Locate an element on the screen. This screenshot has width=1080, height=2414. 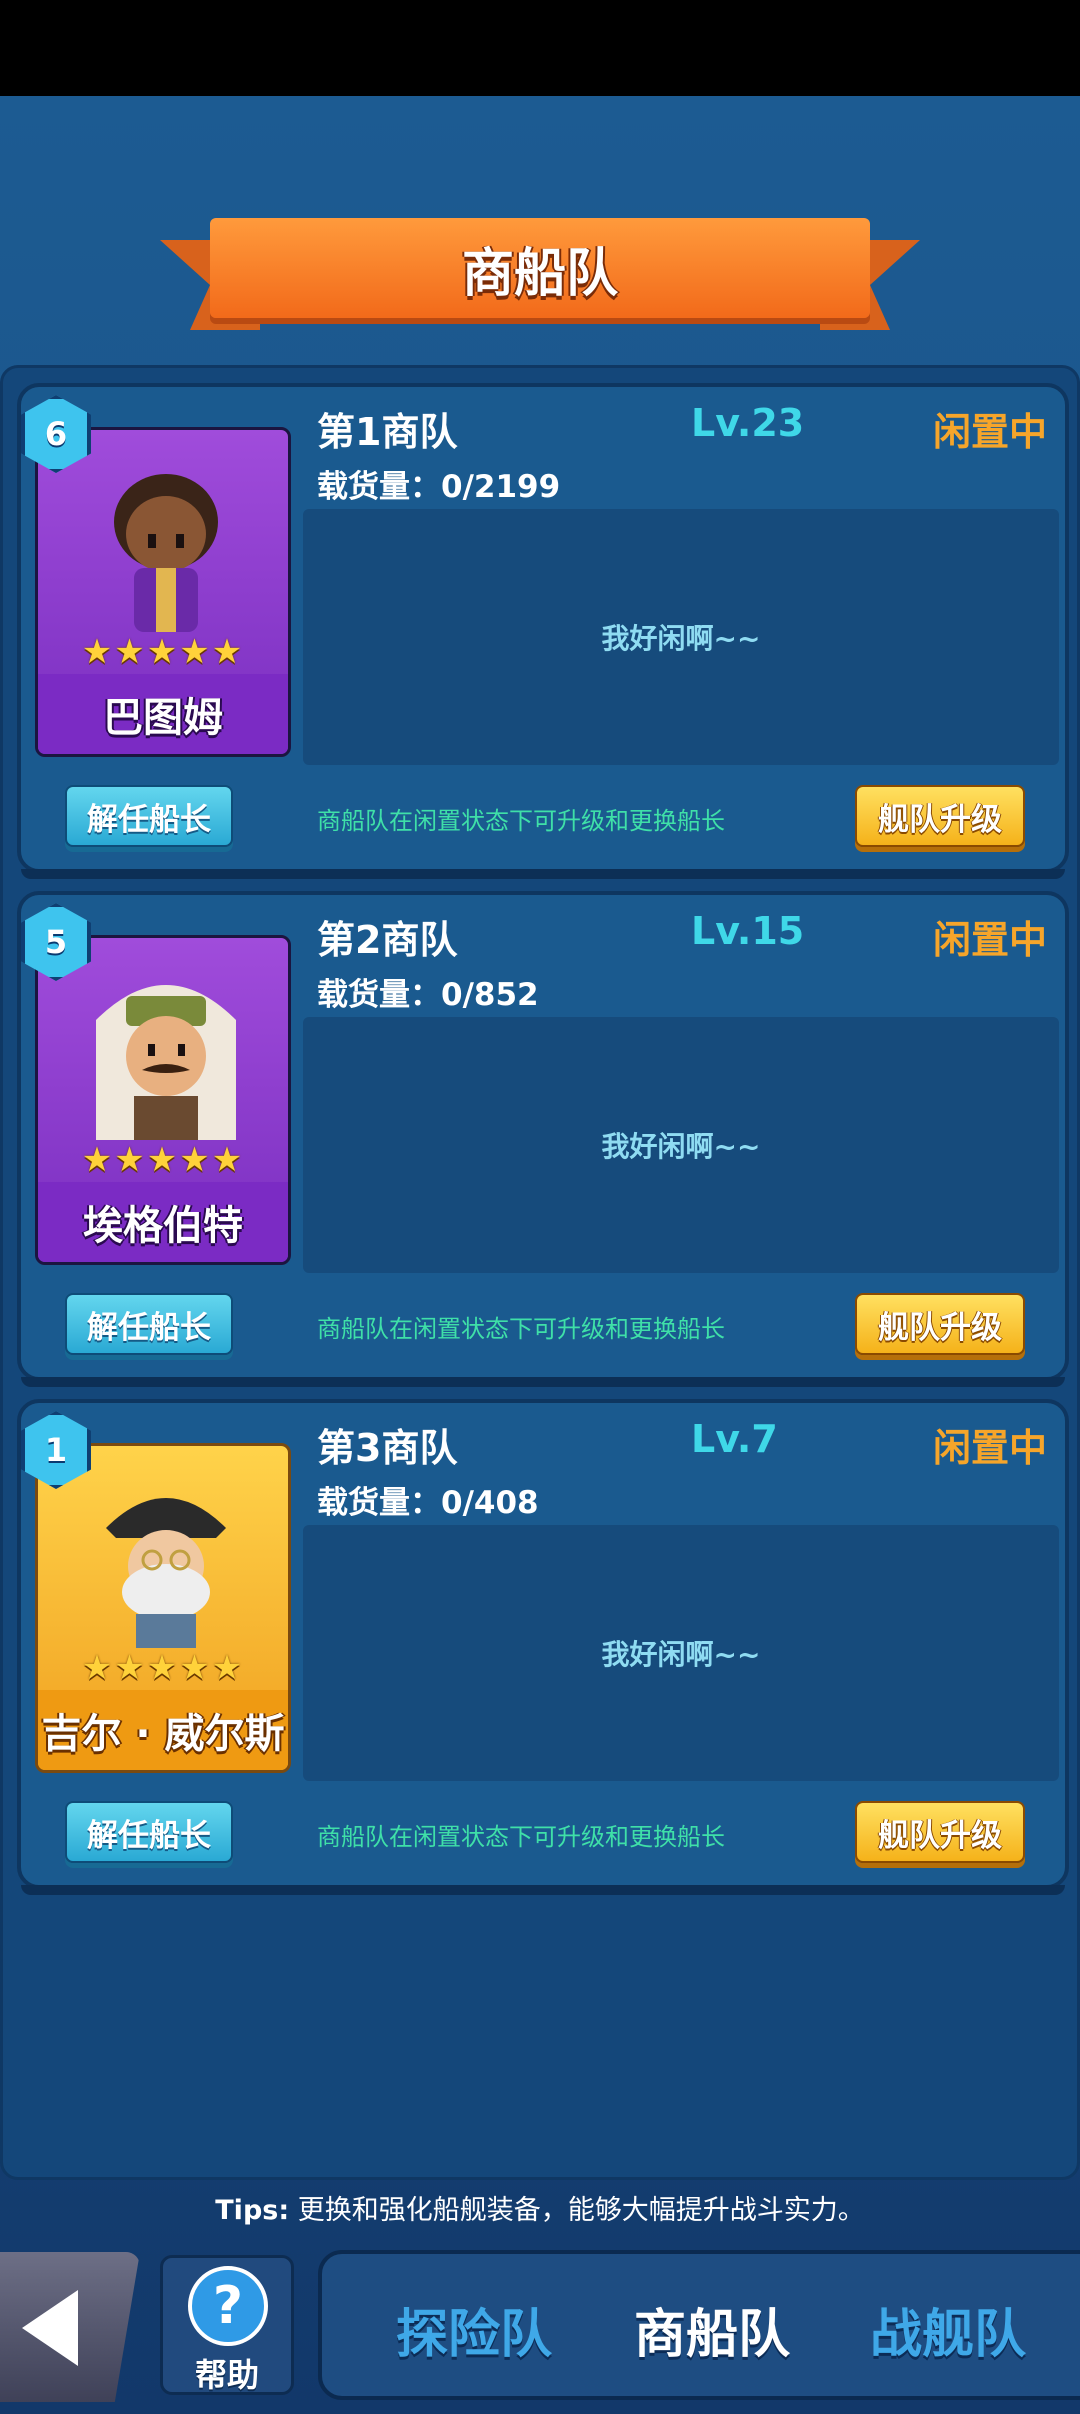
title-banner: 商船队 is located at coordinates (540, 270).